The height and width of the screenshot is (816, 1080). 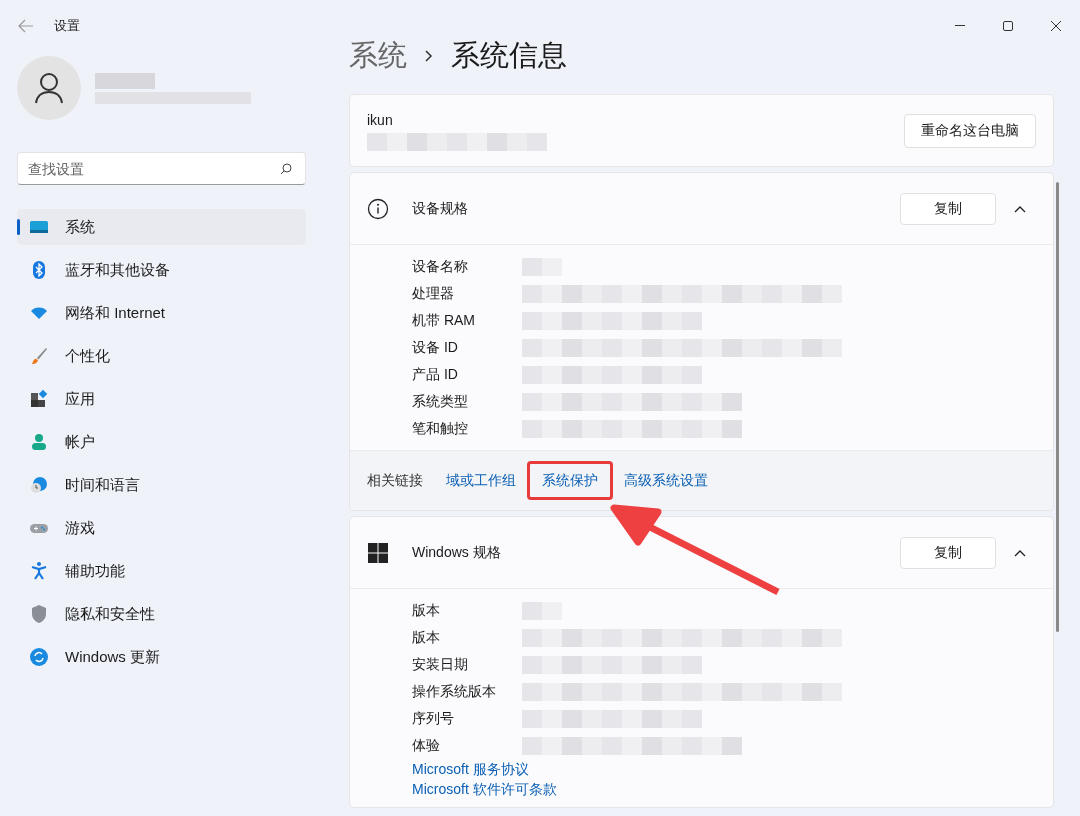 What do you see at coordinates (470, 769) in the screenshot?
I see `link: Microsoft 服务协议` at bounding box center [470, 769].